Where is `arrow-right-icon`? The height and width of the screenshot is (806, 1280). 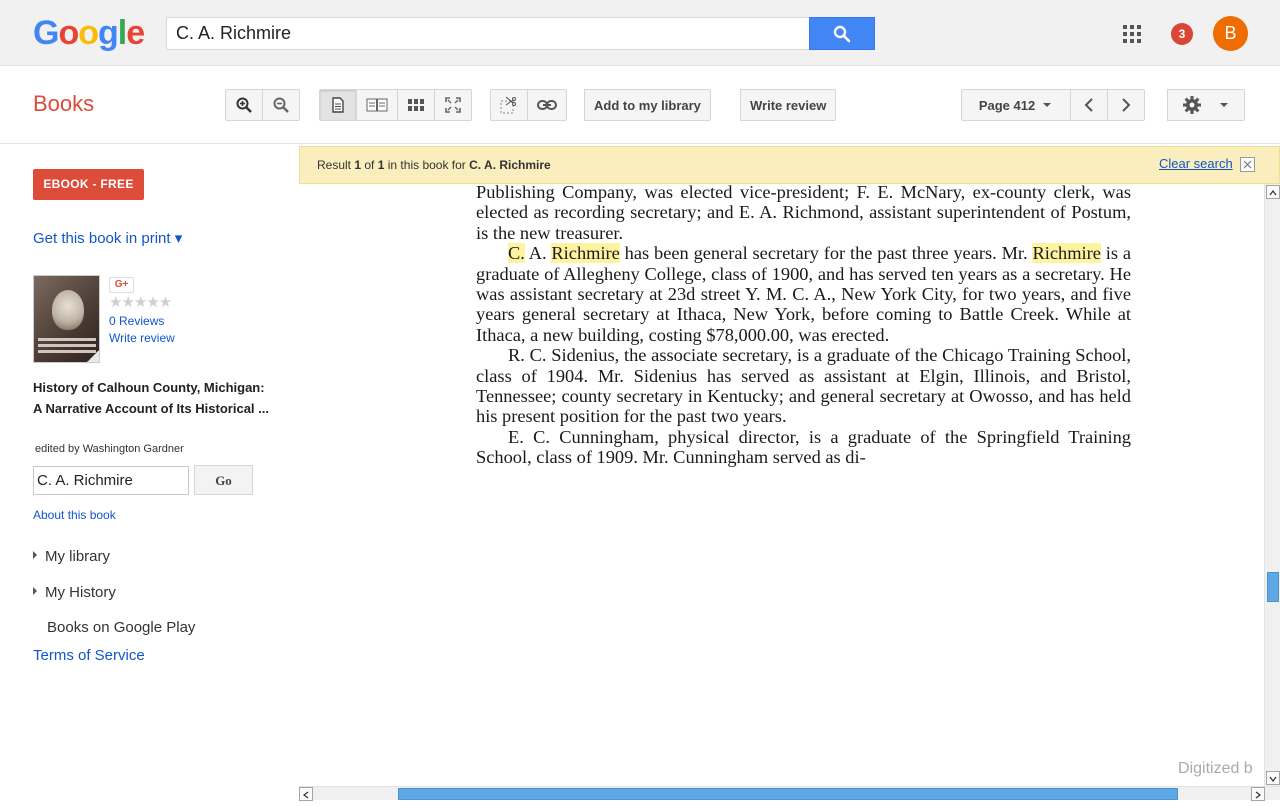
arrow-right-icon is located at coordinates (1258, 795).